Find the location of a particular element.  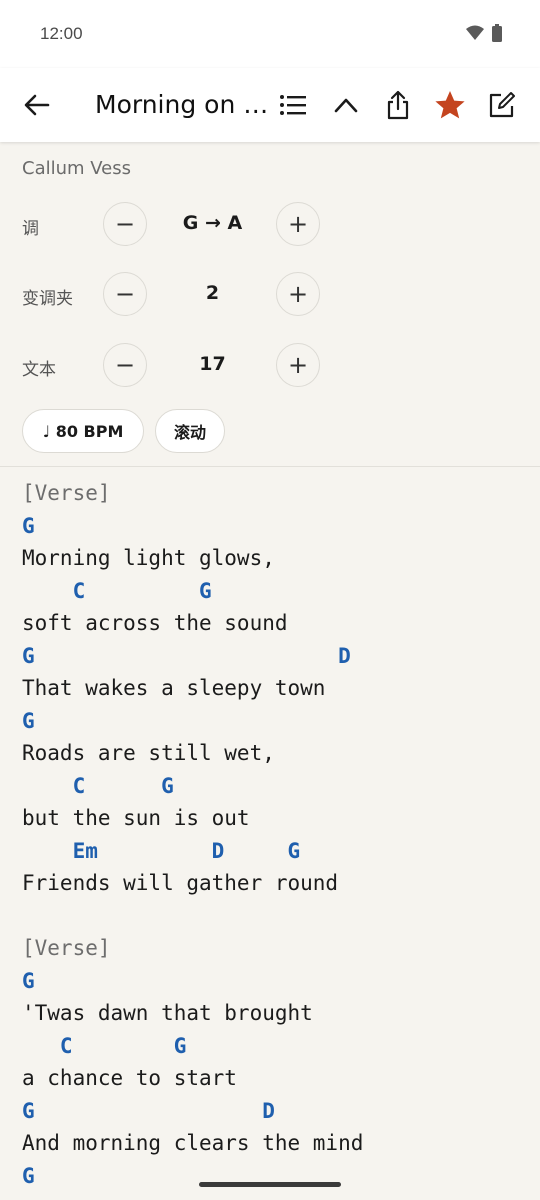

status-icons is located at coordinates (484, 35).